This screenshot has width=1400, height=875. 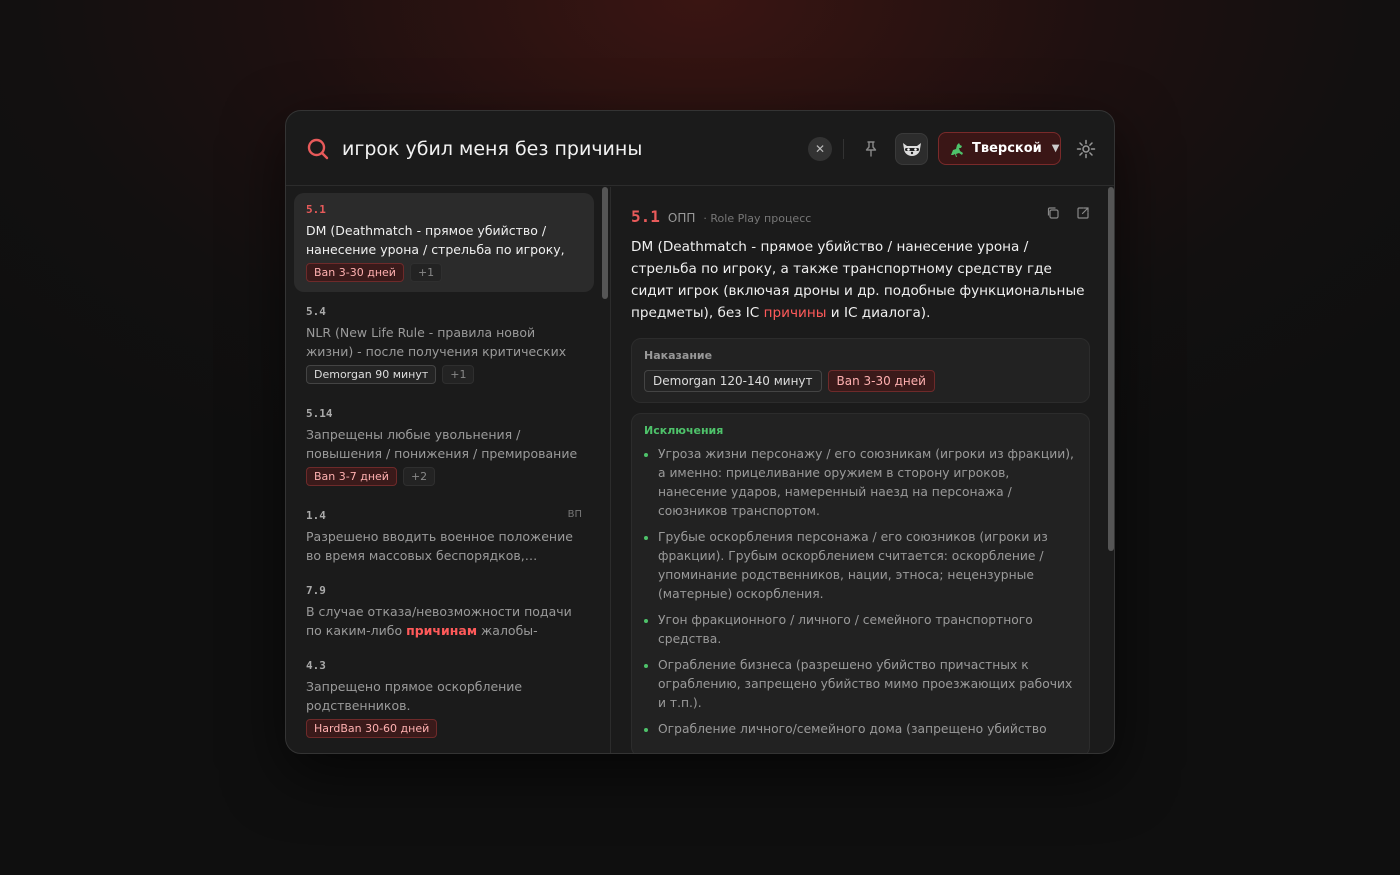 I want to click on punishment-badge: Ban 3-7 дней, so click(x=351, y=476).